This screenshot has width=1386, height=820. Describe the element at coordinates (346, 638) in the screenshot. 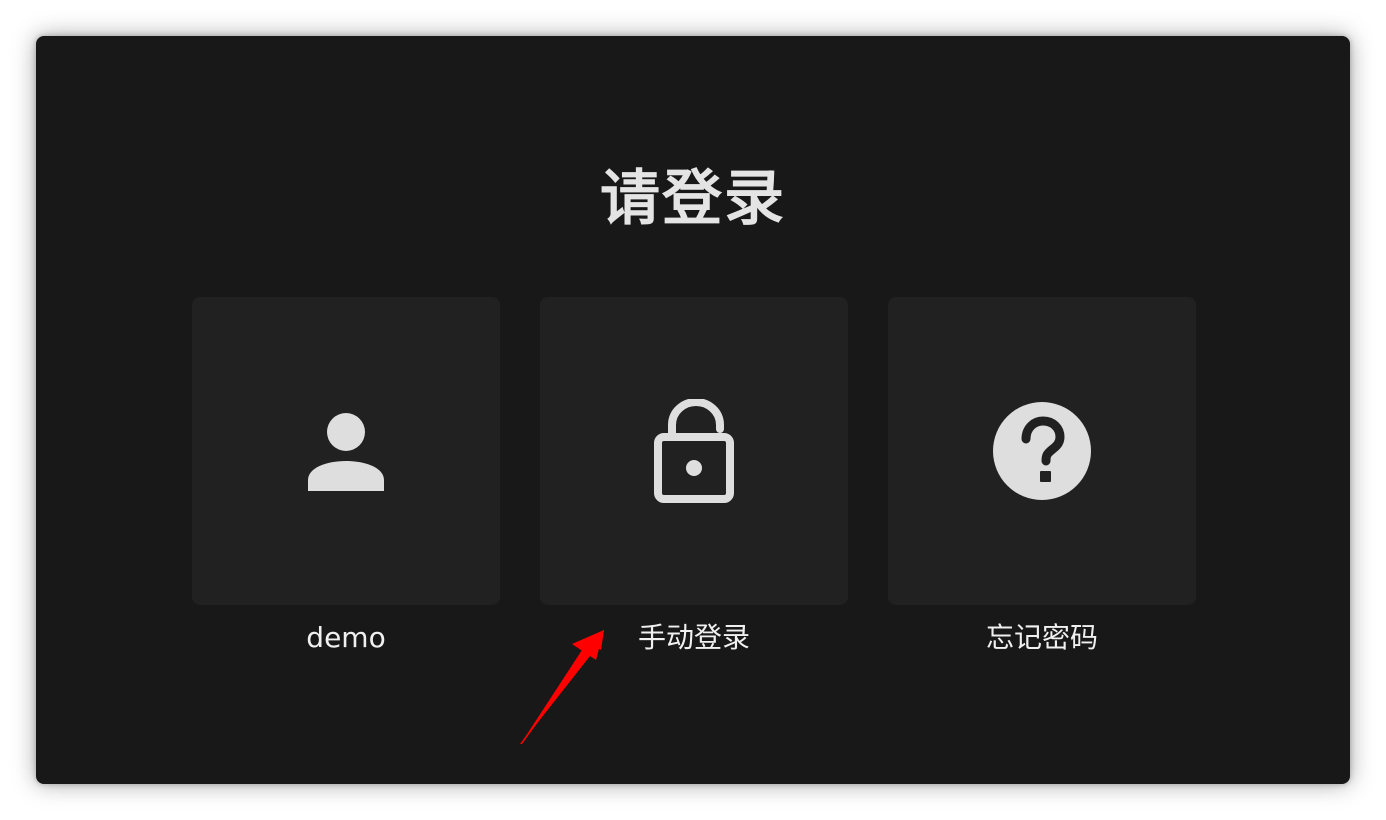

I see `user-demo-label: demo` at that location.